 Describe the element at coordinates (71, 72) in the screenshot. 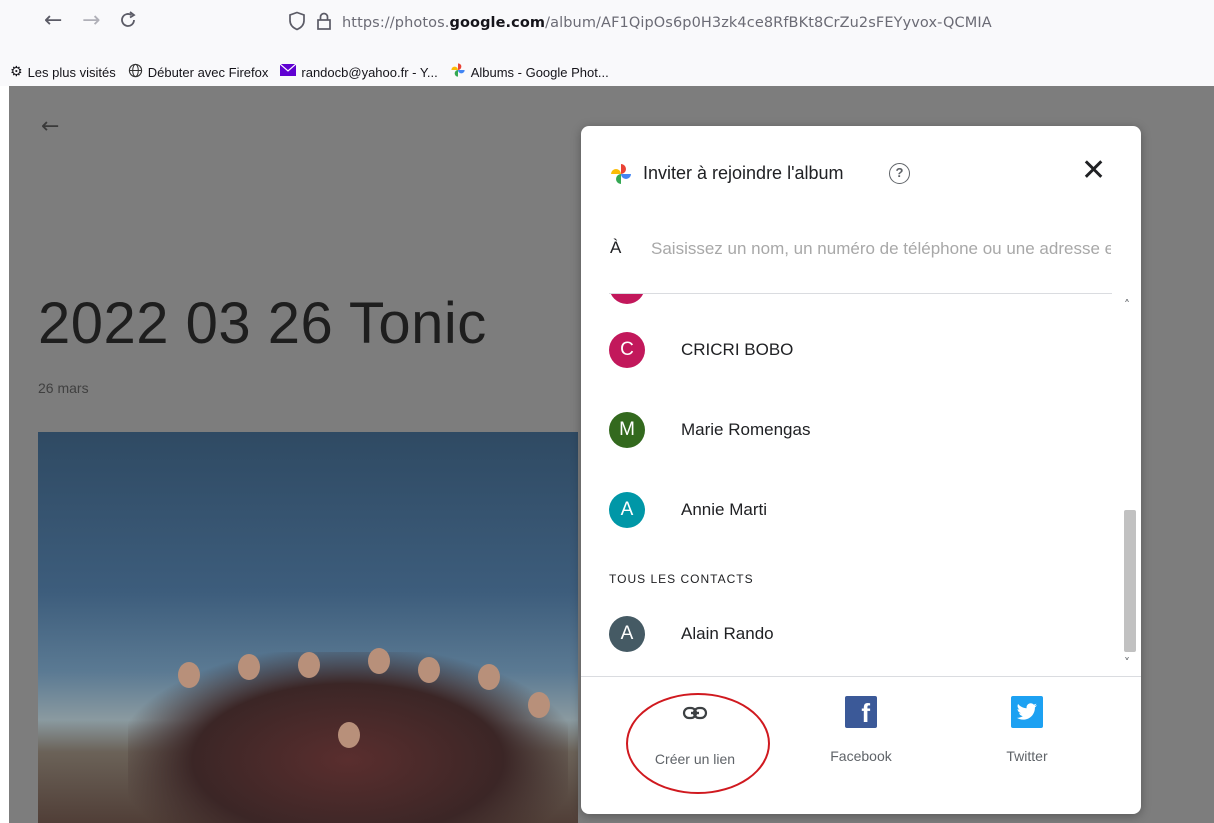

I see `bookmark-label: Les plus visités` at that location.